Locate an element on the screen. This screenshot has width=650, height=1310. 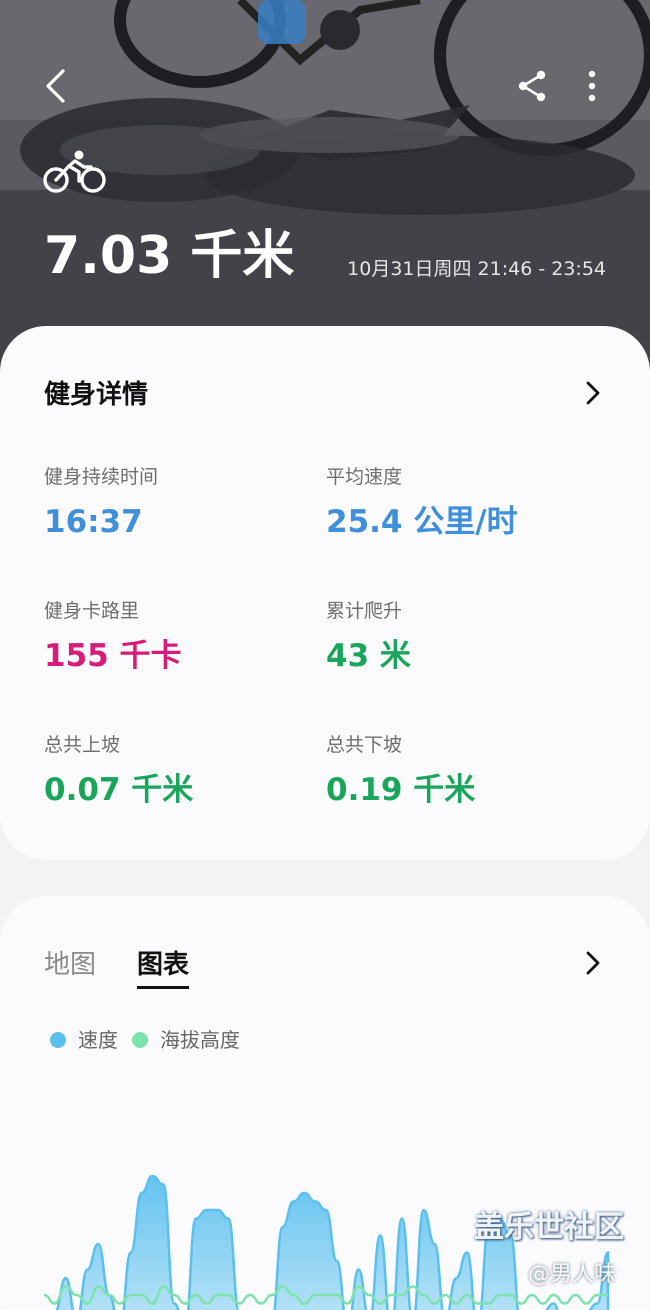
stat-label: 健身持续时间 is located at coordinates (101, 477).